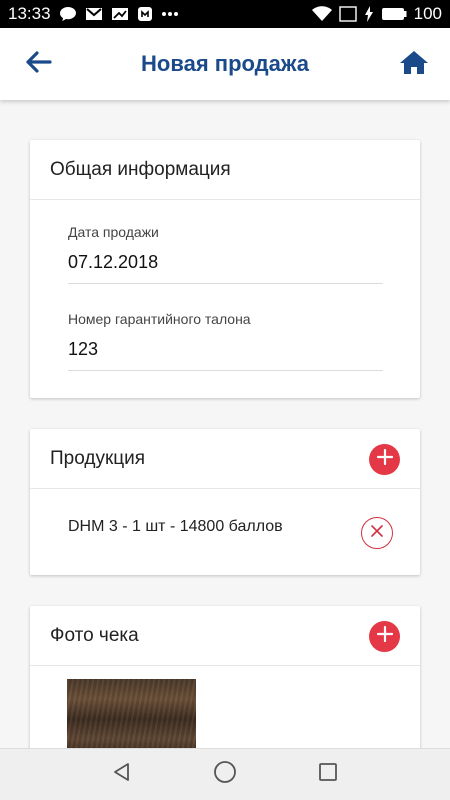 The image size is (450, 800). What do you see at coordinates (120, 14) in the screenshot?
I see `mail-icon` at bounding box center [120, 14].